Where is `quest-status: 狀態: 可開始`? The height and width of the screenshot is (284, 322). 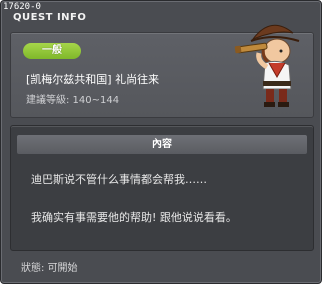 quest-status: 狀態: 可開始 is located at coordinates (49, 268).